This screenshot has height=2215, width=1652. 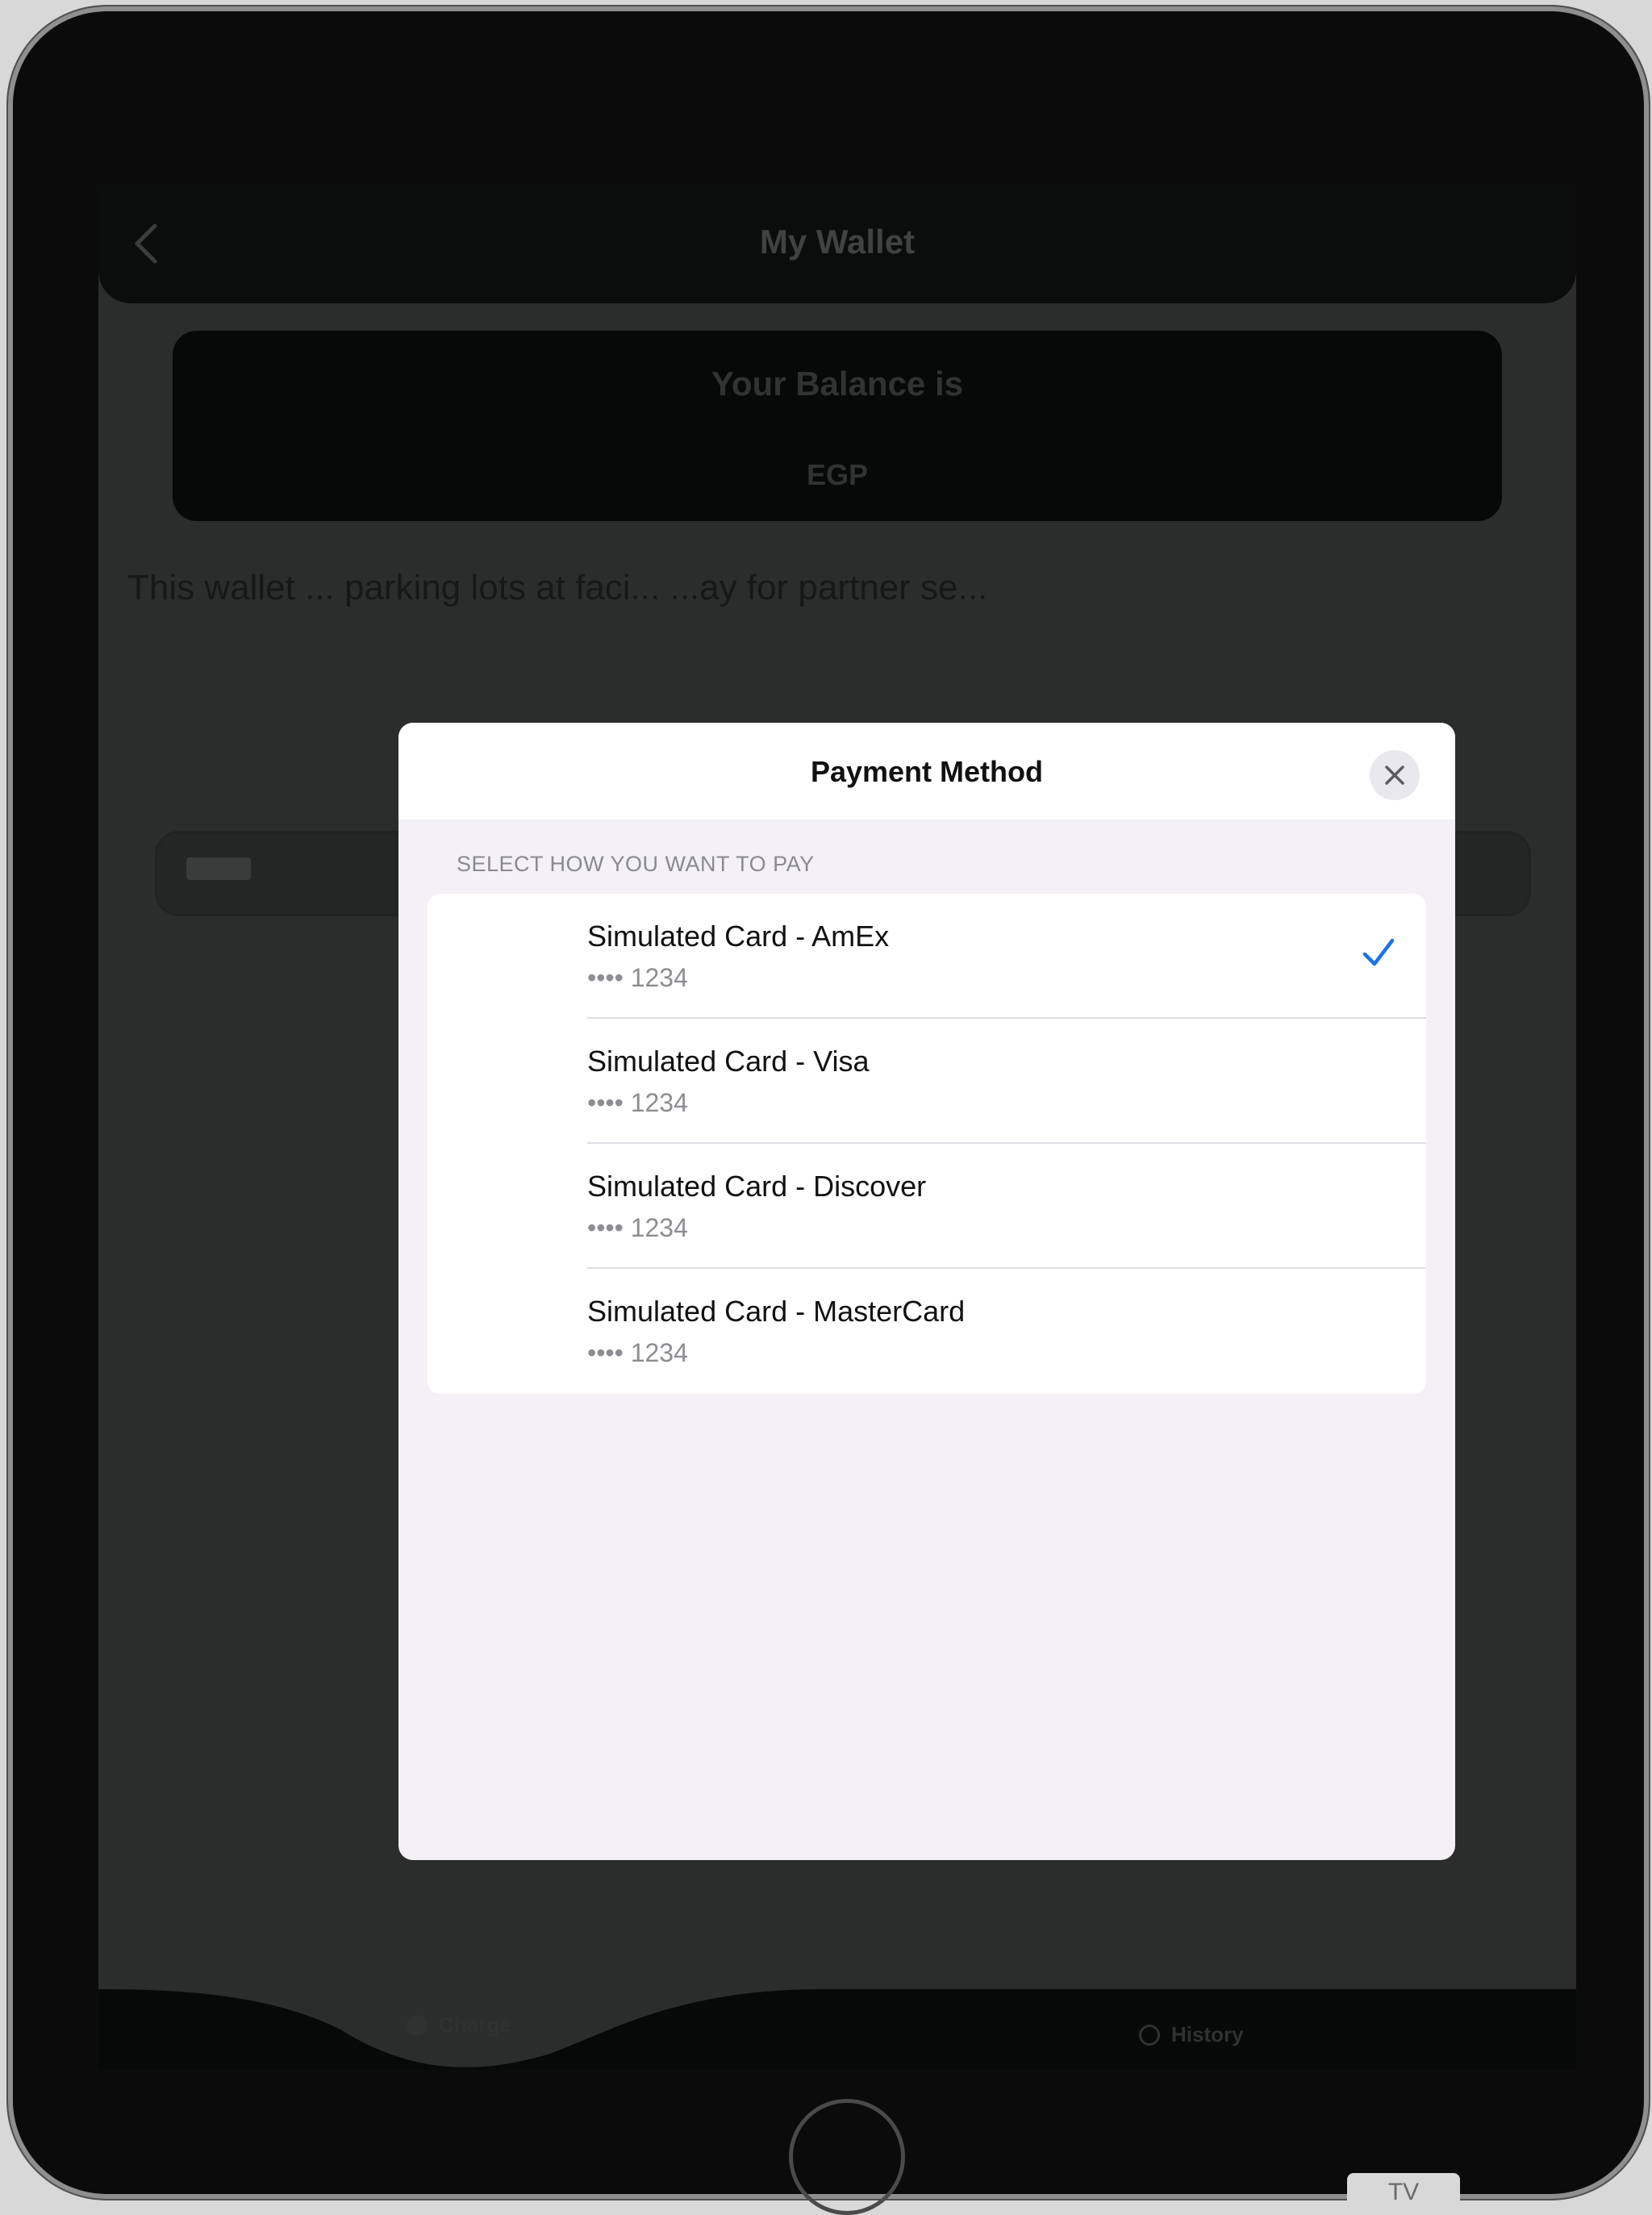 I want to click on tab-charge-label: Charge, so click(x=475, y=2025).